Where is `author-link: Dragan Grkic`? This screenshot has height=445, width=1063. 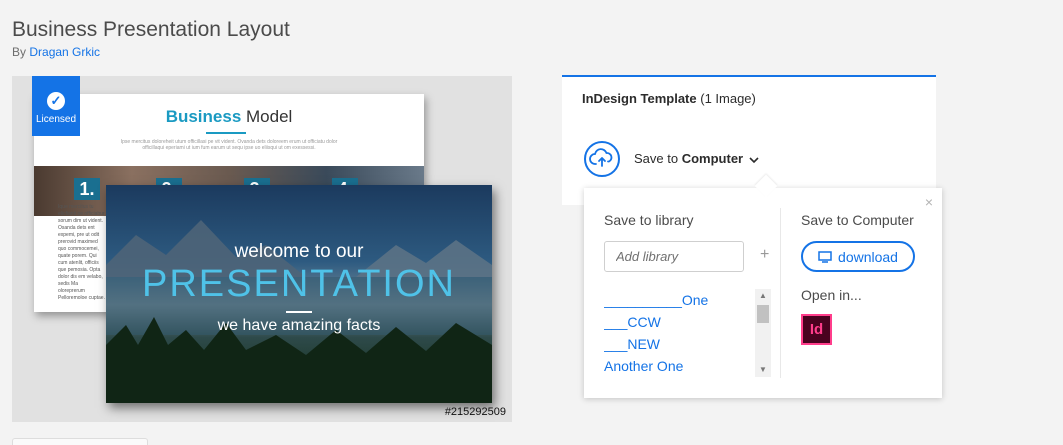 author-link: Dragan Grkic is located at coordinates (64, 52).